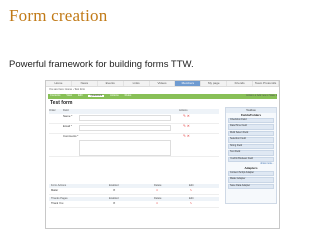 This screenshot has height=240, width=320. Describe the element at coordinates (134, 205) in the screenshot. I see `table-row: Thank You ☑ ✕ ✎` at that location.